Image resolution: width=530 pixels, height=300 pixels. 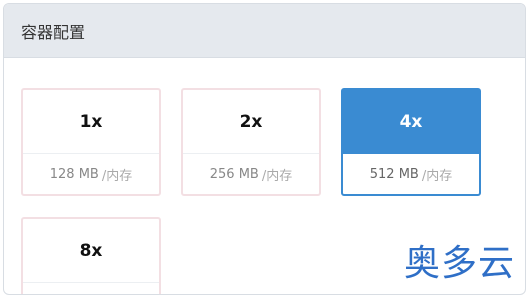 I want to click on option-memory-row: 128 MB /内存, so click(x=91, y=174).